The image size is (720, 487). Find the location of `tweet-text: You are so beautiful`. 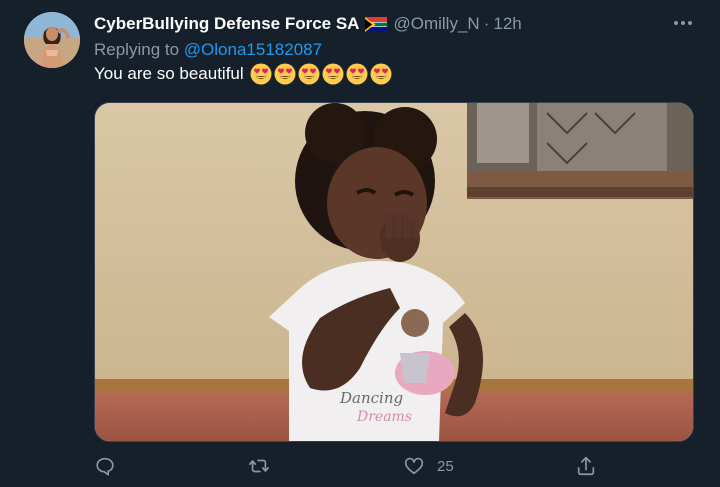

tweet-text: You are so beautiful is located at coordinates (243, 74).